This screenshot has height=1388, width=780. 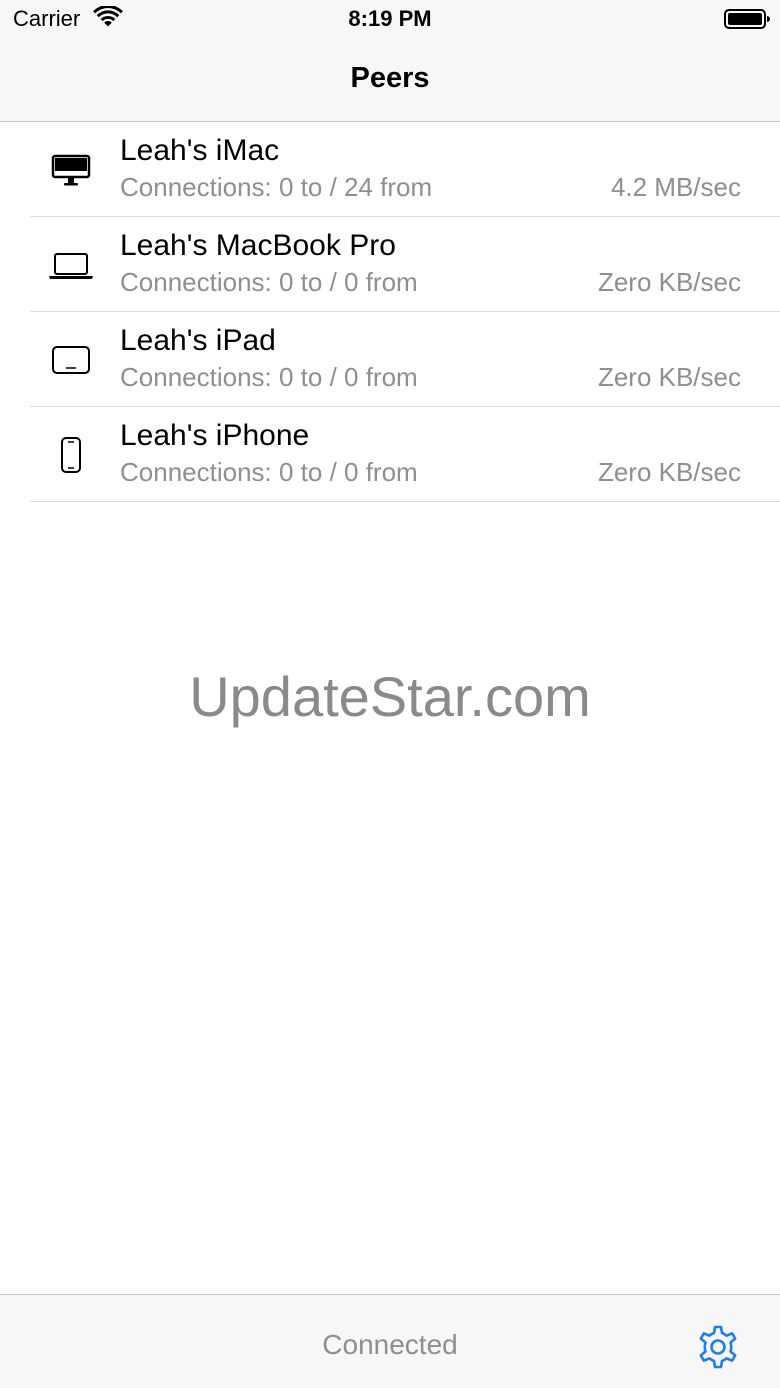 I want to click on imac-icon, so click(x=71, y=170).